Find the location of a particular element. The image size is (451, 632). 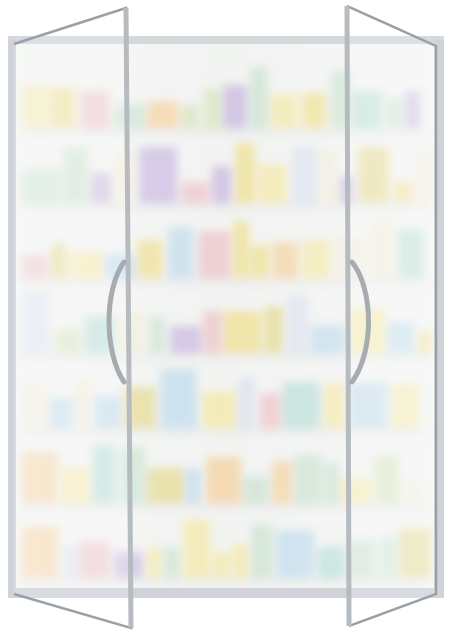

right-door-edge is located at coordinates (348, 316).